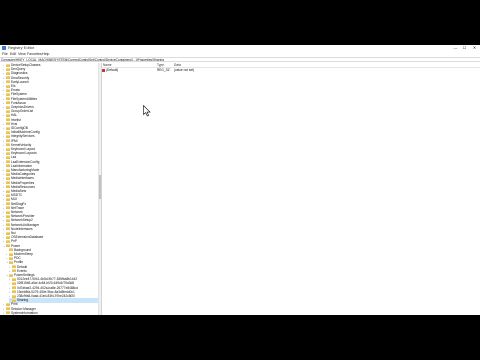 Image resolution: width=480 pixels, height=360 pixels. I want to click on mouse-pointer-icon, so click(147, 111).